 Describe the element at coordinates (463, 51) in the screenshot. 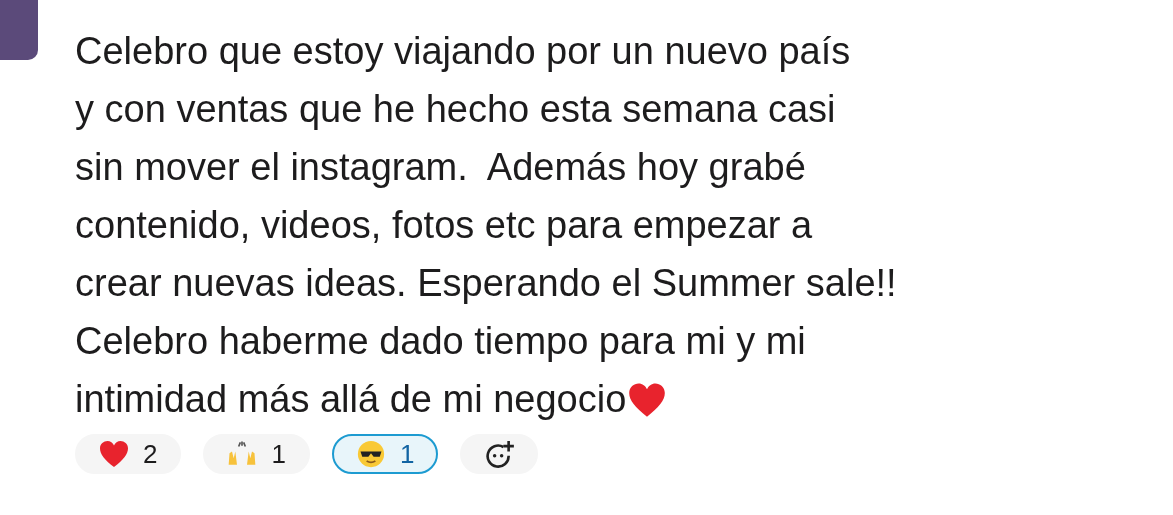

I see `message-line: Celebro que estoy viajando por un nuevo país` at that location.